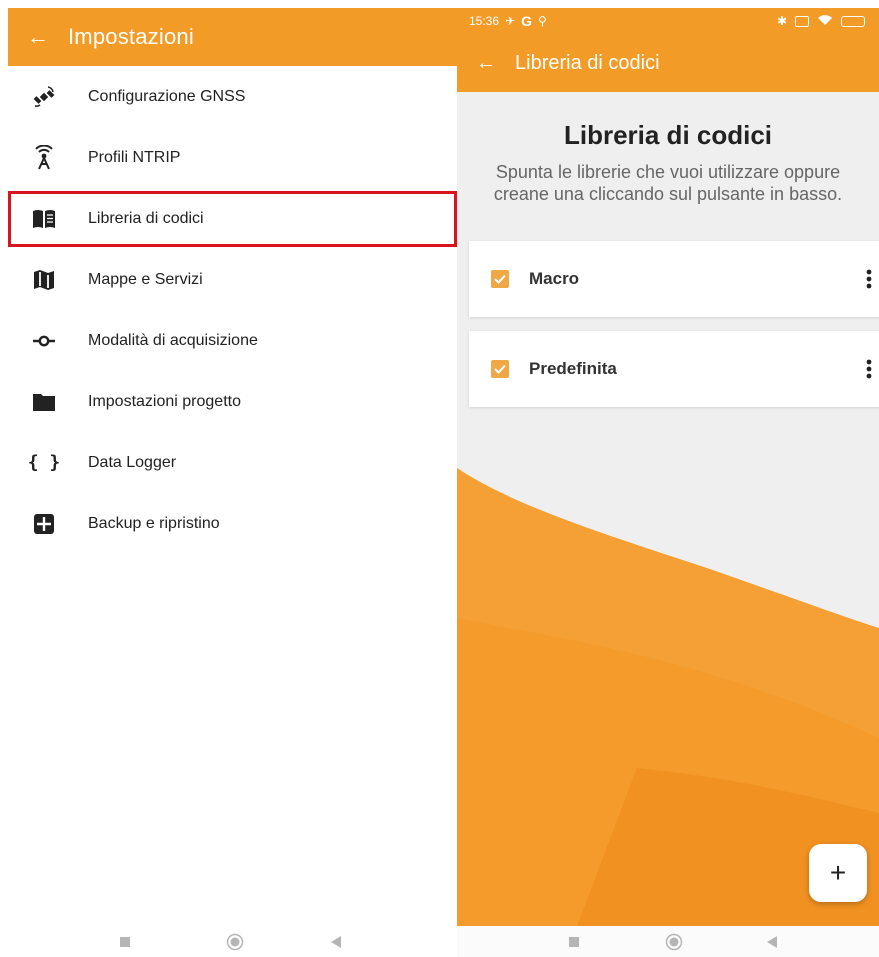 The height and width of the screenshot is (957, 879). Describe the element at coordinates (167, 96) in the screenshot. I see `menu-item-label: Configurazione GNSS` at that location.